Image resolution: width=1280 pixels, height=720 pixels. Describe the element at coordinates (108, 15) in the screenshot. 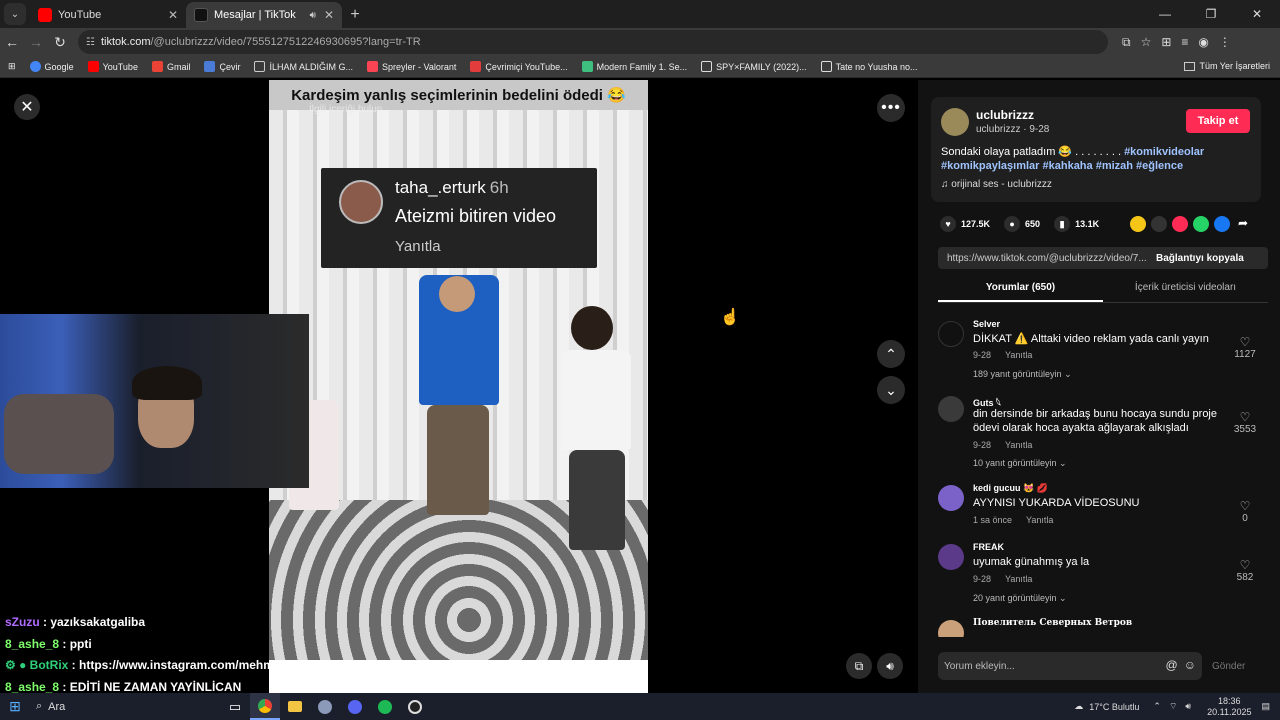

I see `tab-youtube: YouTube ✕` at that location.